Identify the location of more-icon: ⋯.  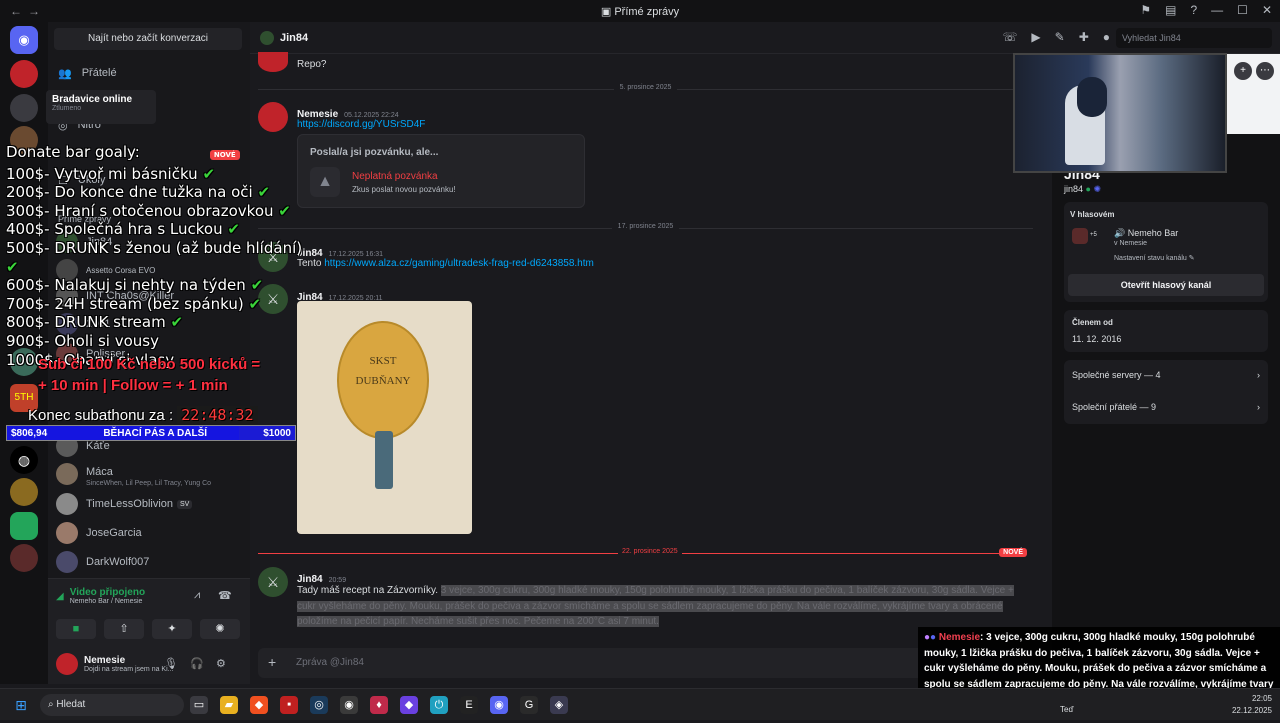
(1265, 71).